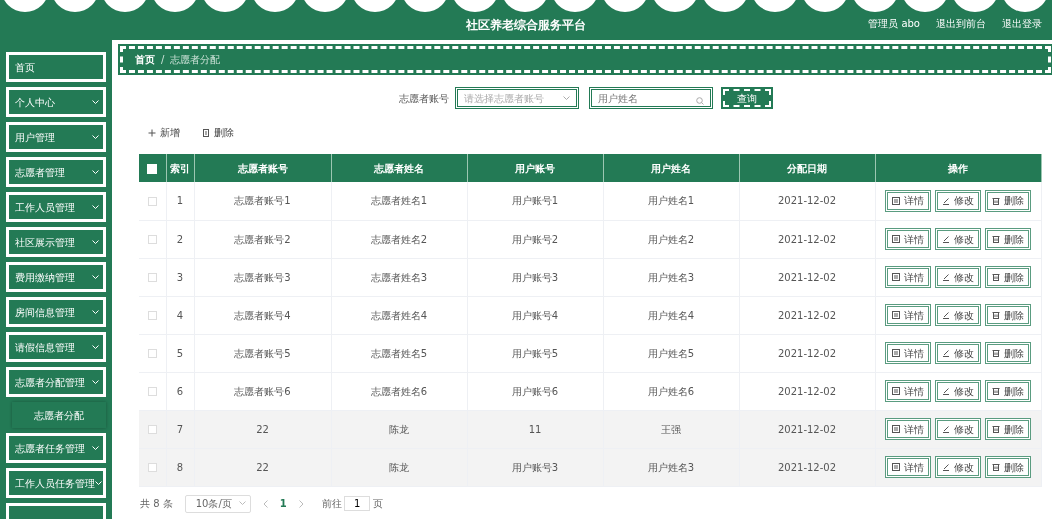 The height and width of the screenshot is (519, 1052). Describe the element at coordinates (283, 503) in the screenshot. I see `page-number: 1` at that location.